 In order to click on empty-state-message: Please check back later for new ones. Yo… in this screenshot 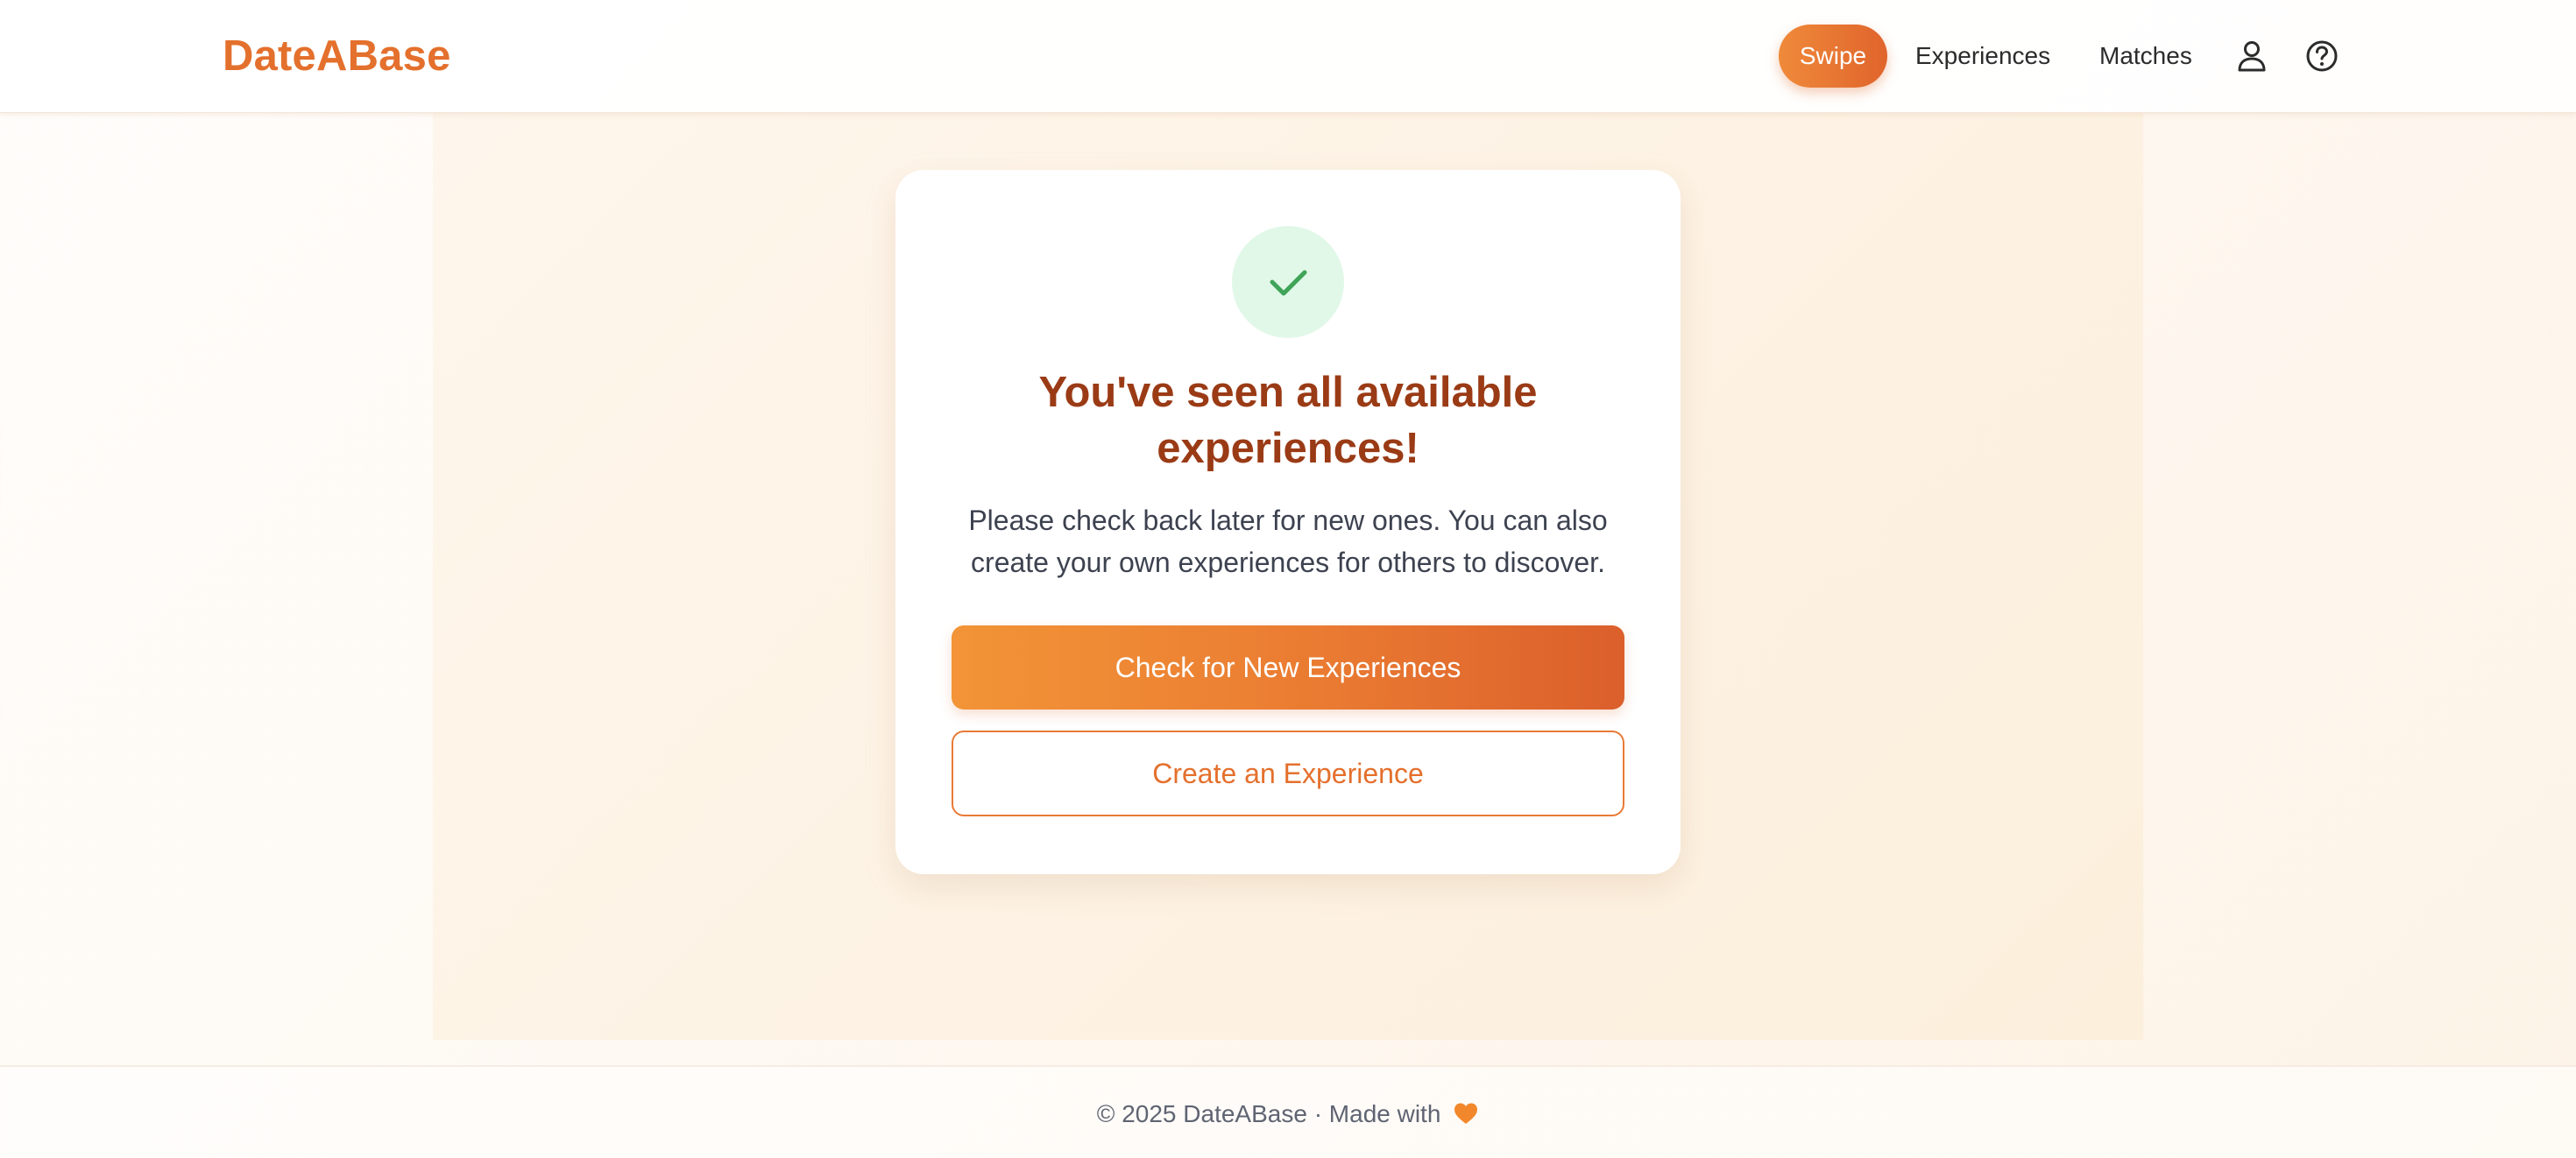, I will do `click(1288, 541)`.